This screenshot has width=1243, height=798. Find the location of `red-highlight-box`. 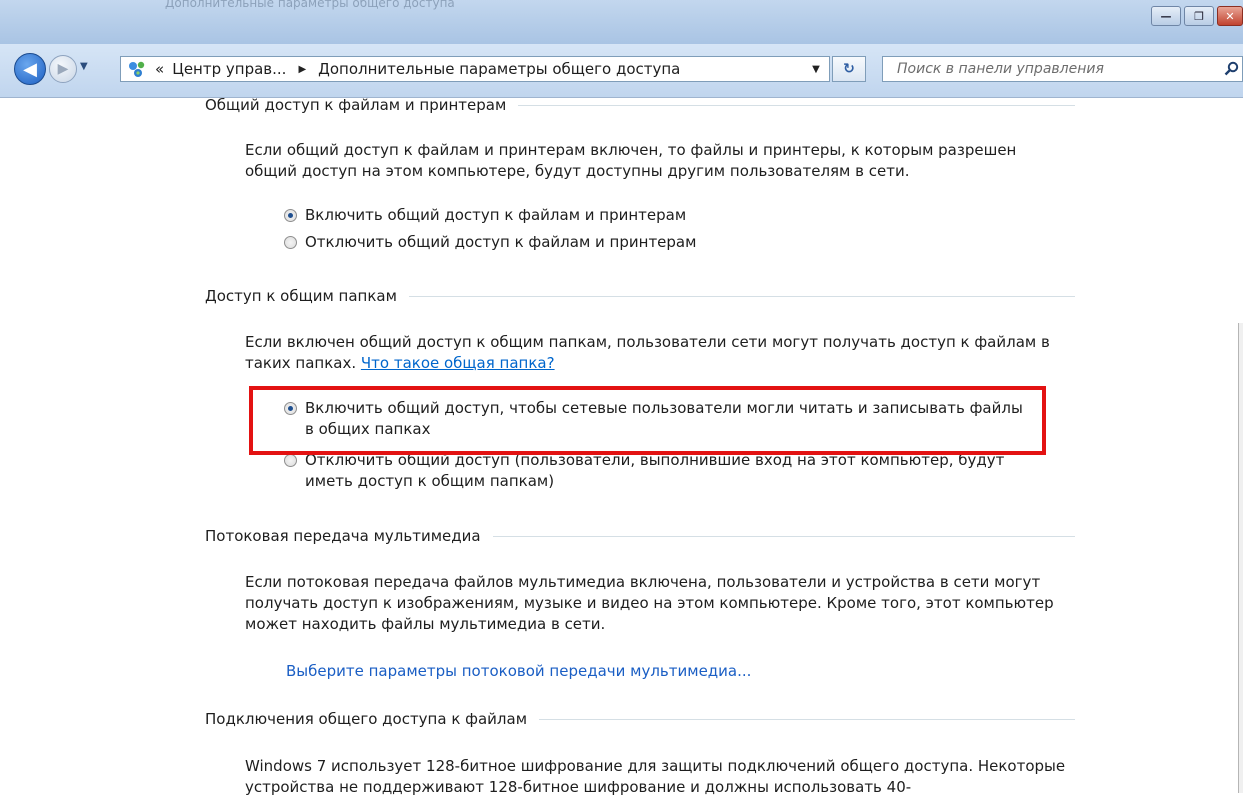

red-highlight-box is located at coordinates (647, 420).